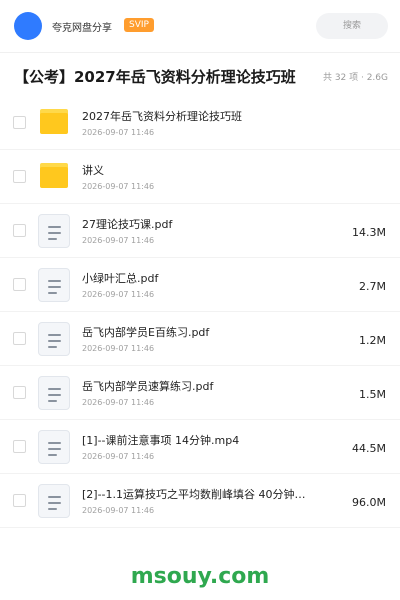  I want to click on file-row: 岳飞内部学员速算练习.pdf 2026-09-07 11:46 1.5M, so click(200, 393).